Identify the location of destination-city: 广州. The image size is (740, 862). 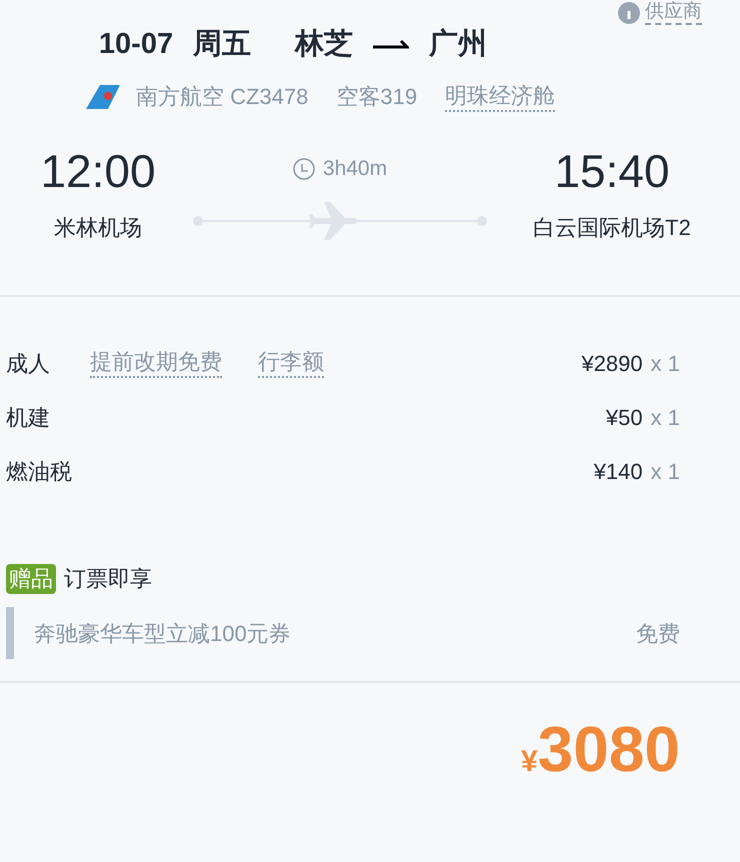
(458, 44).